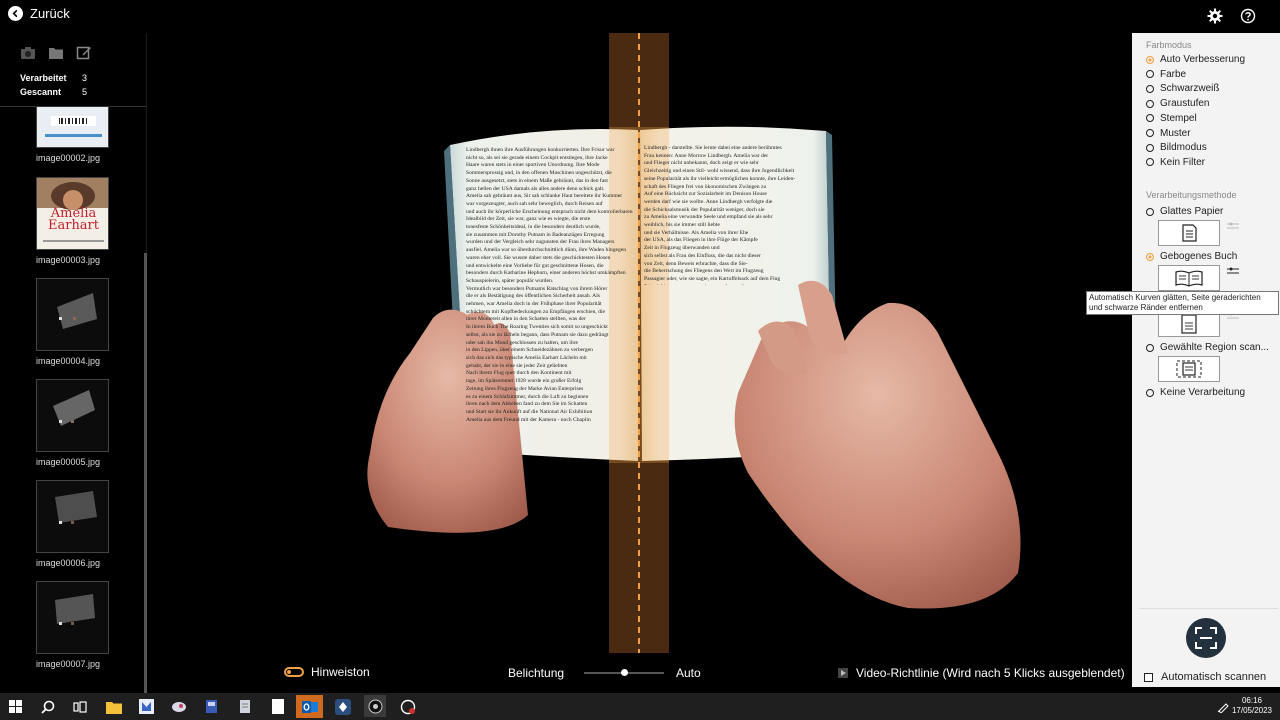 The height and width of the screenshot is (720, 1280). Describe the element at coordinates (688, 673) in the screenshot. I see `exposure-auto-label: Auto` at that location.